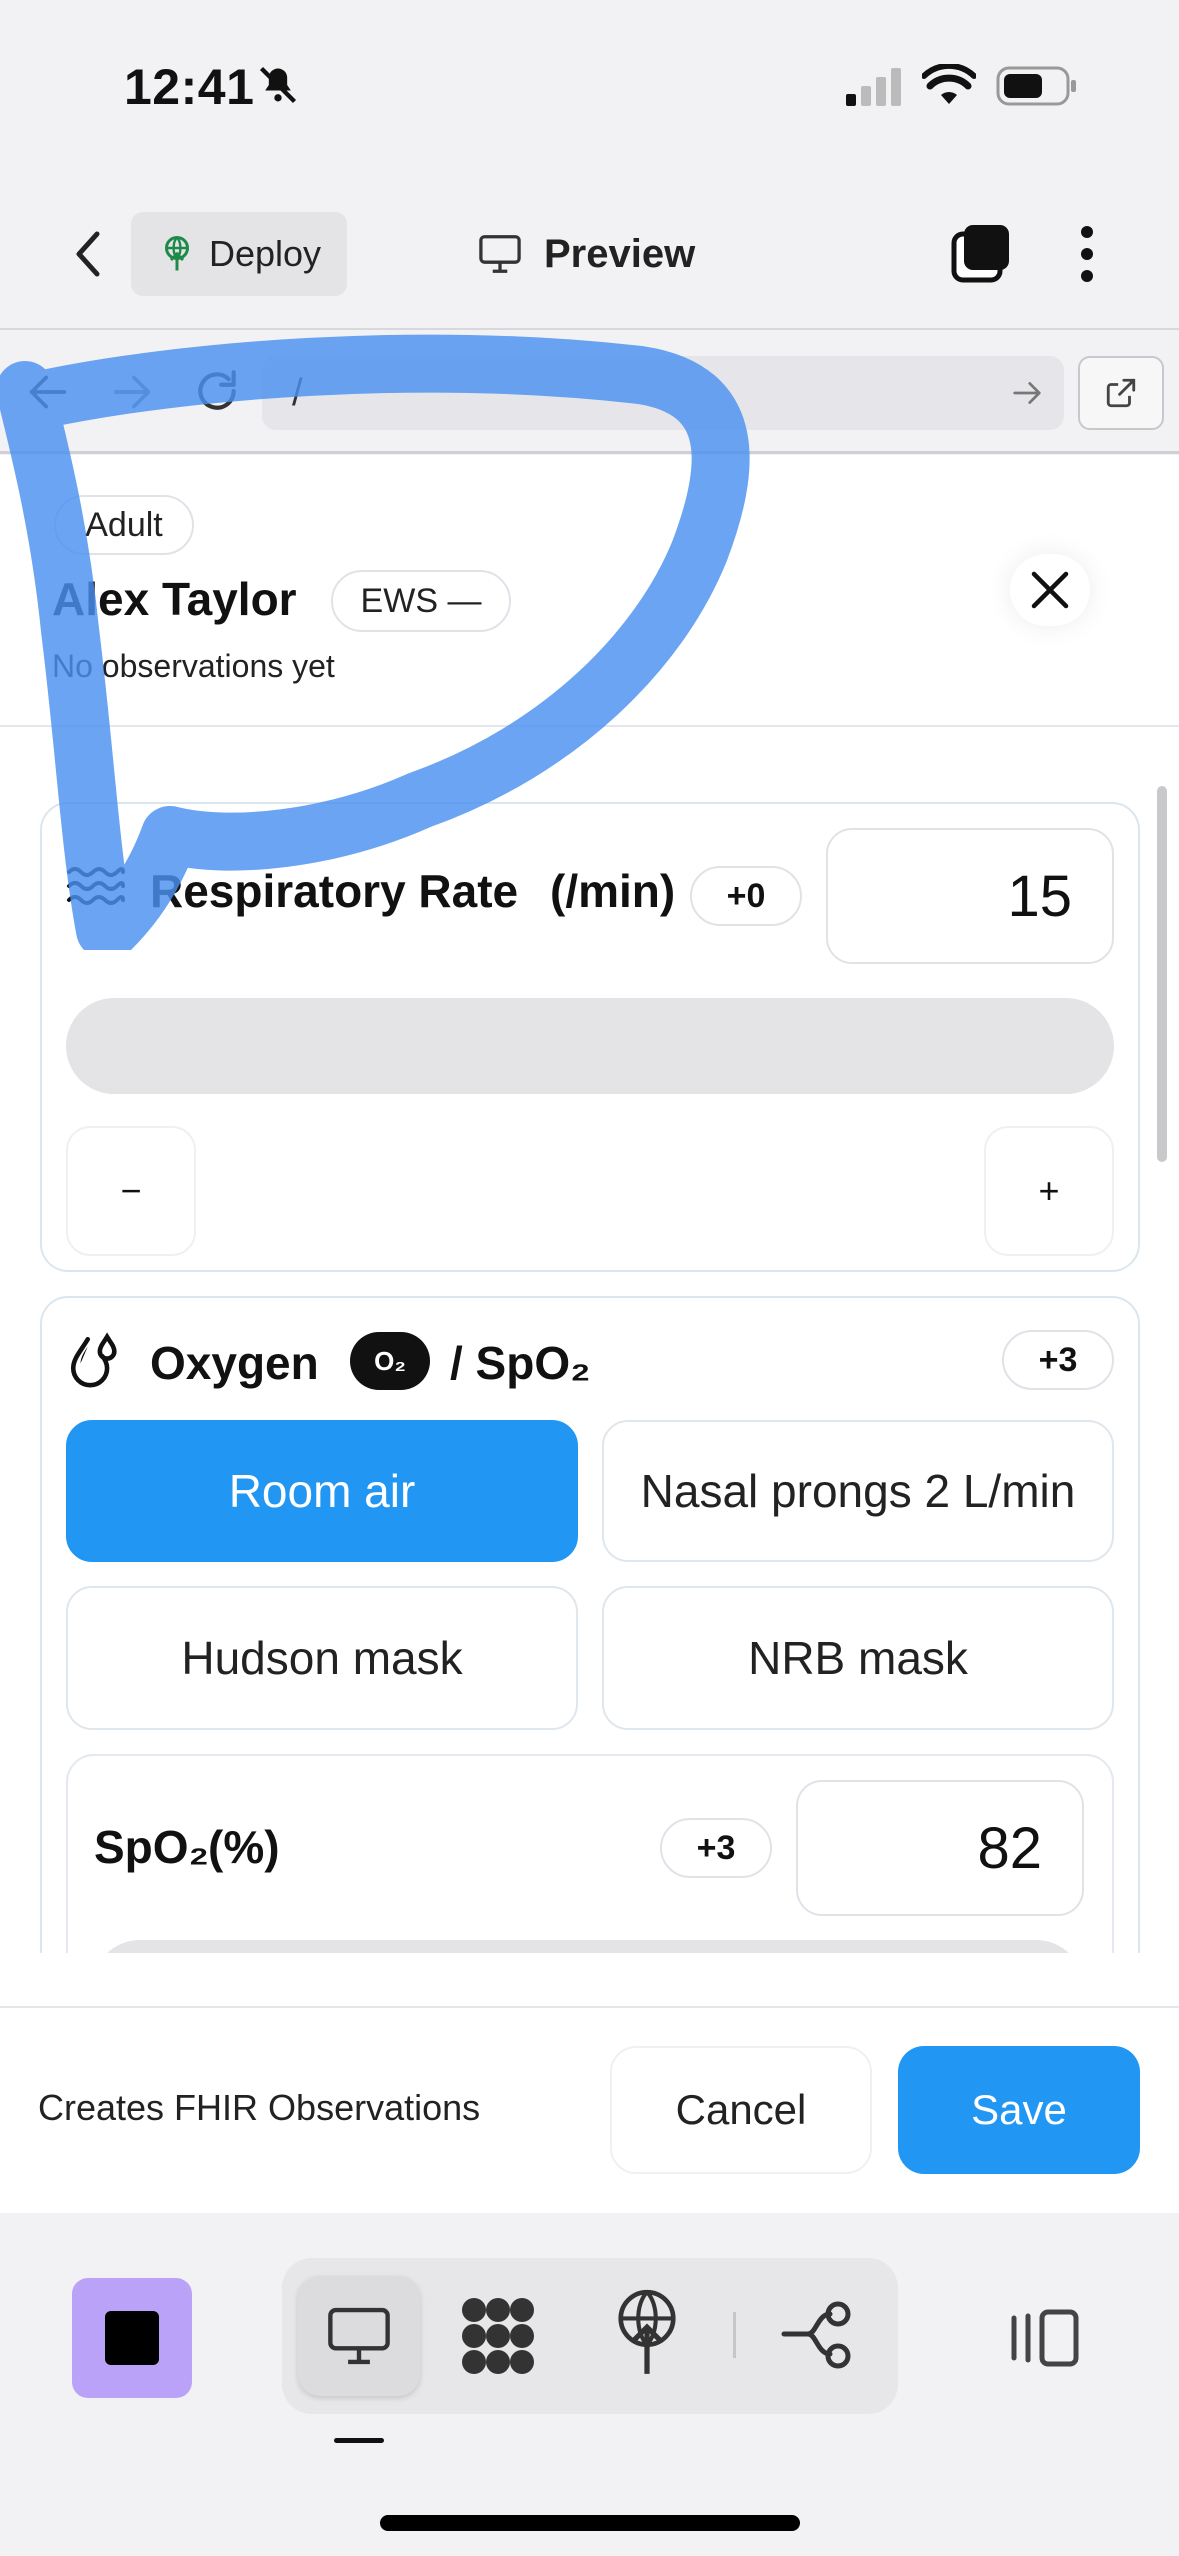 This screenshot has width=1179, height=2556. I want to click on increment-label: +, so click(1049, 1190).